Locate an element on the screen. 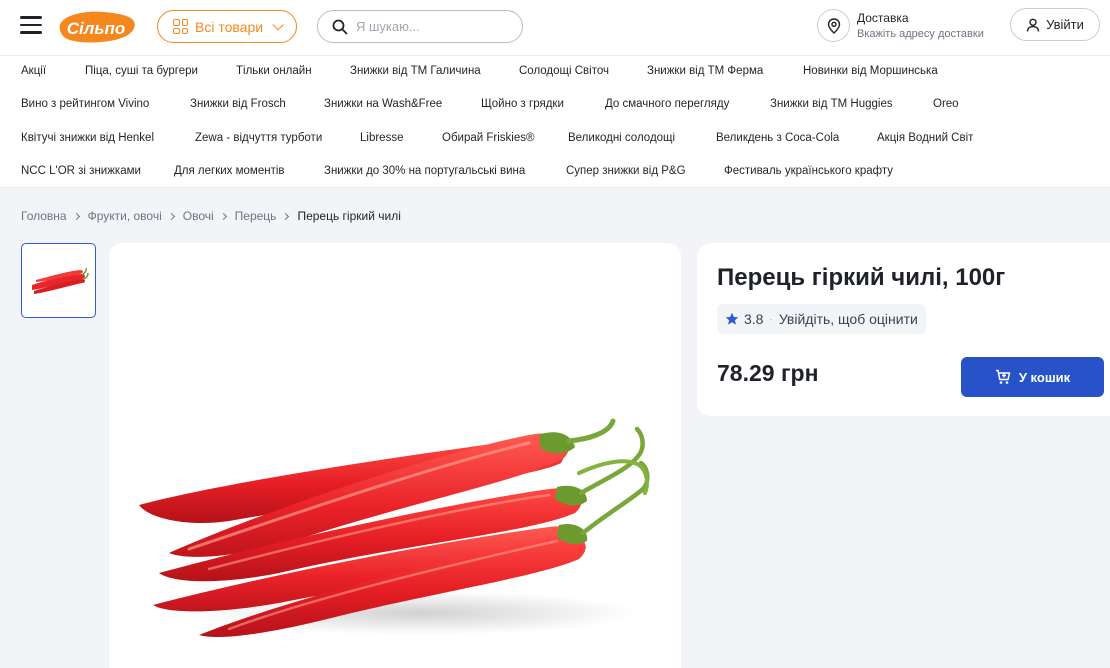 The width and height of the screenshot is (1110, 668). cart-icon is located at coordinates (1003, 376).